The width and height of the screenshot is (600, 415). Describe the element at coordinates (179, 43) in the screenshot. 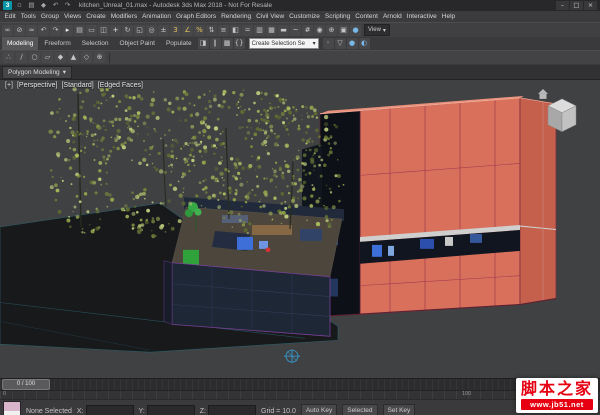

I see `tab-populate: Populate` at that location.